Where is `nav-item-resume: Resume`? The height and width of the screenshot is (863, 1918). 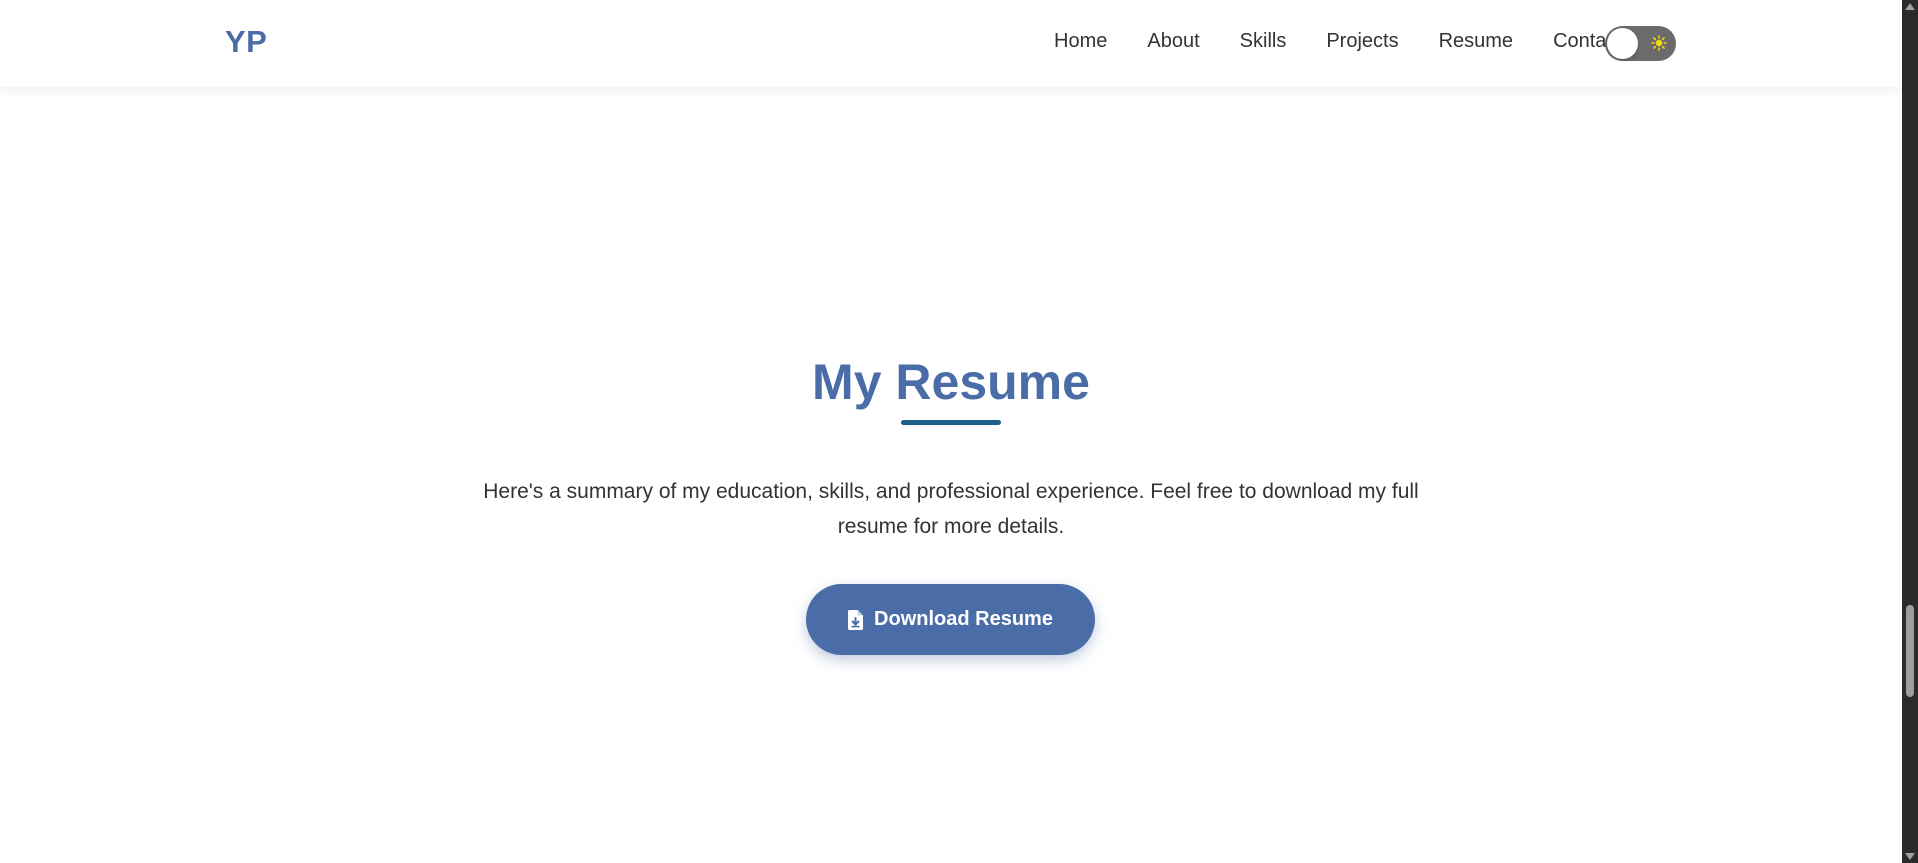 nav-item-resume: Resume is located at coordinates (1476, 41).